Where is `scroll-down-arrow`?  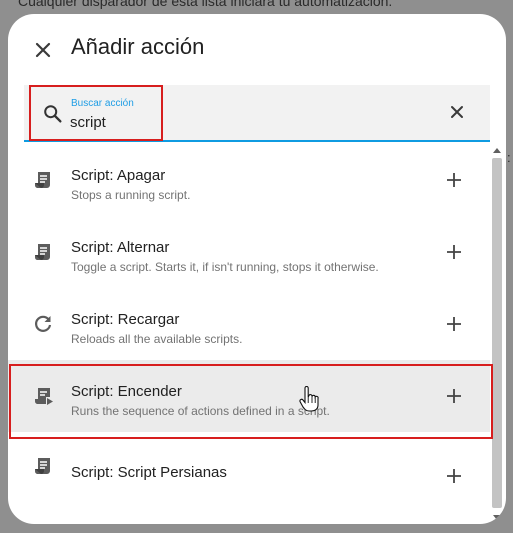
scroll-down-arrow is located at coordinates (497, 517).